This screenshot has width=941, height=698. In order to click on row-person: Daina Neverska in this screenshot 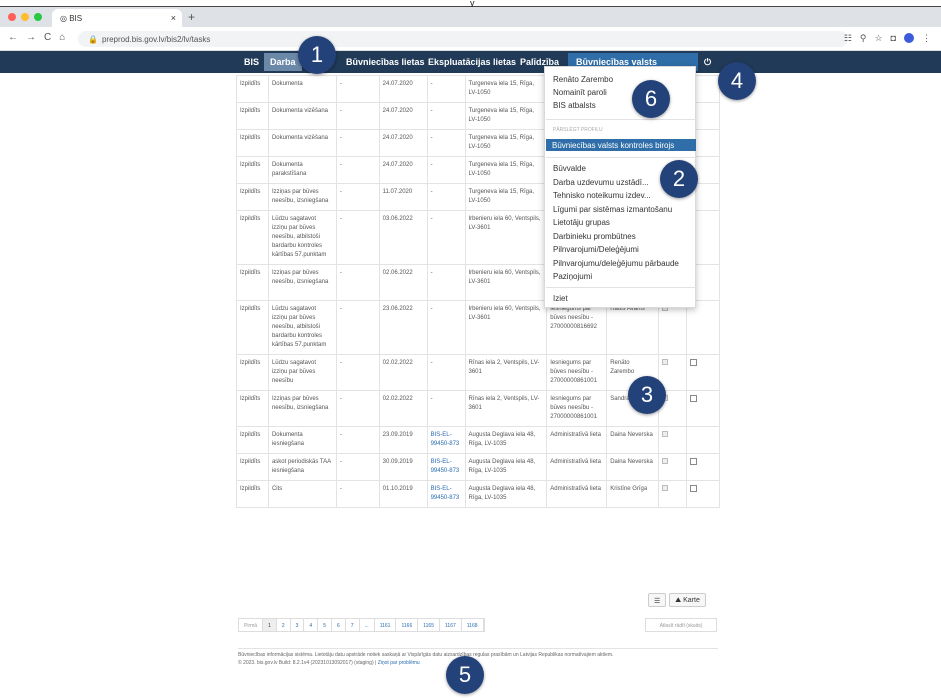, I will do `click(633, 440)`.